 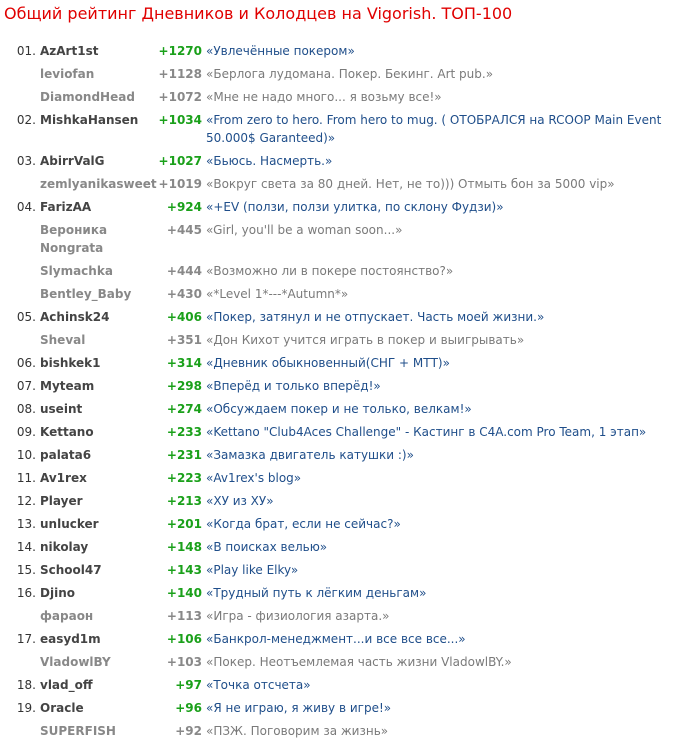 I want to click on username-link: Вероника Nongrata, so click(x=73, y=239).